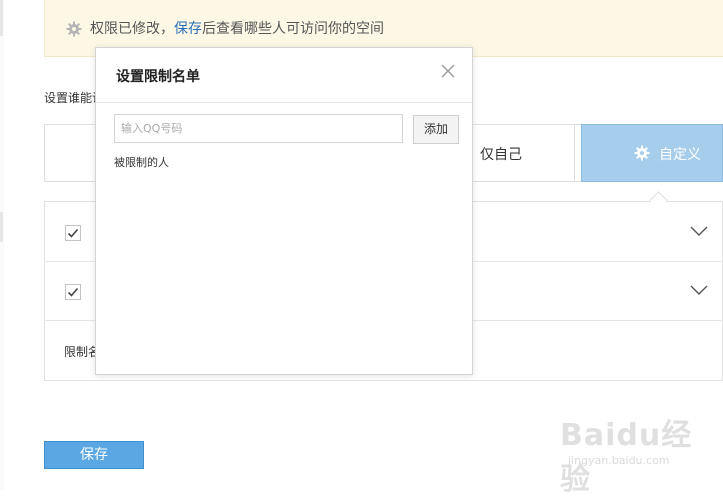 The width and height of the screenshot is (723, 498). I want to click on option-self-only: 仅自己, so click(501, 154).